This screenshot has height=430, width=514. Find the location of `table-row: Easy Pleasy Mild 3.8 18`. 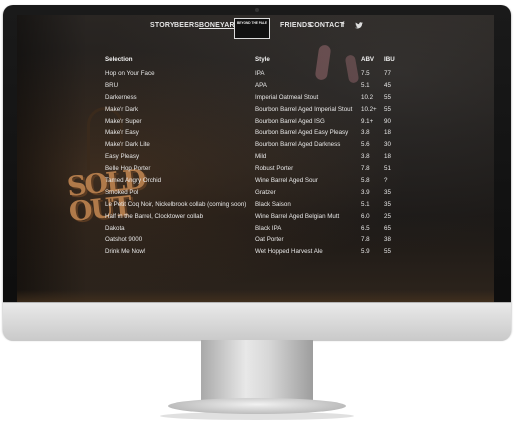

table-row: Easy Pleasy Mild 3.8 18 is located at coordinates (297, 159).